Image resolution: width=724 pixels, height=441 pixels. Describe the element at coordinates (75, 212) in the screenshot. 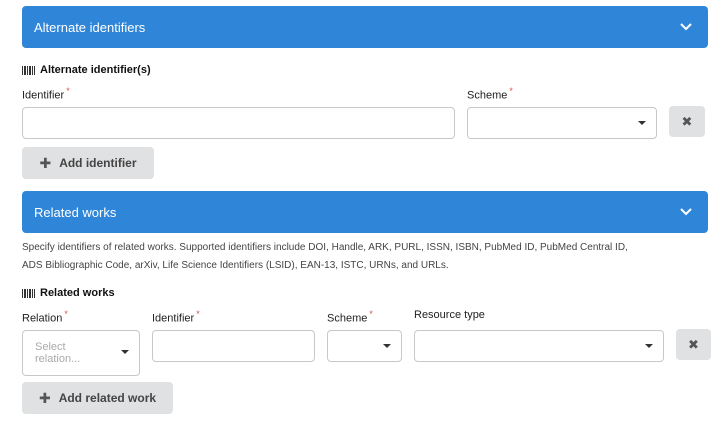

I see `related-works-header-title: Related works` at that location.